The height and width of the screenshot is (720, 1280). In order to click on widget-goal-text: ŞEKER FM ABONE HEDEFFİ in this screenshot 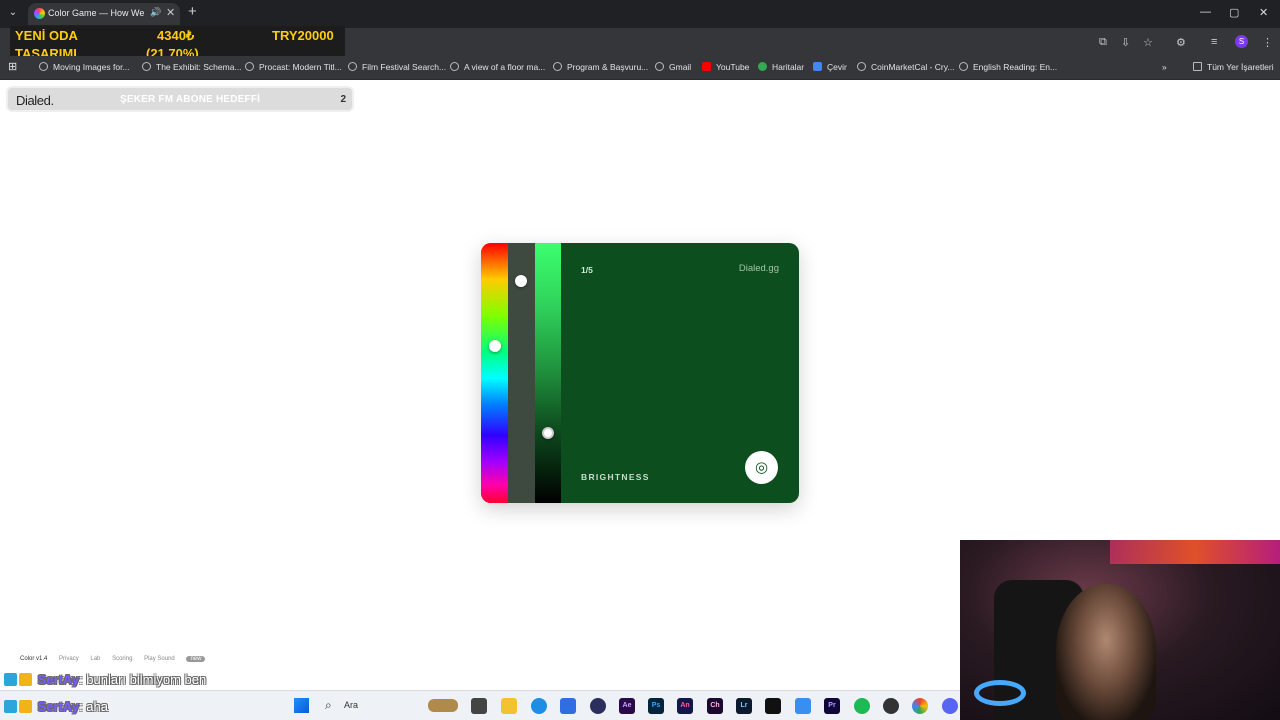, I will do `click(190, 99)`.